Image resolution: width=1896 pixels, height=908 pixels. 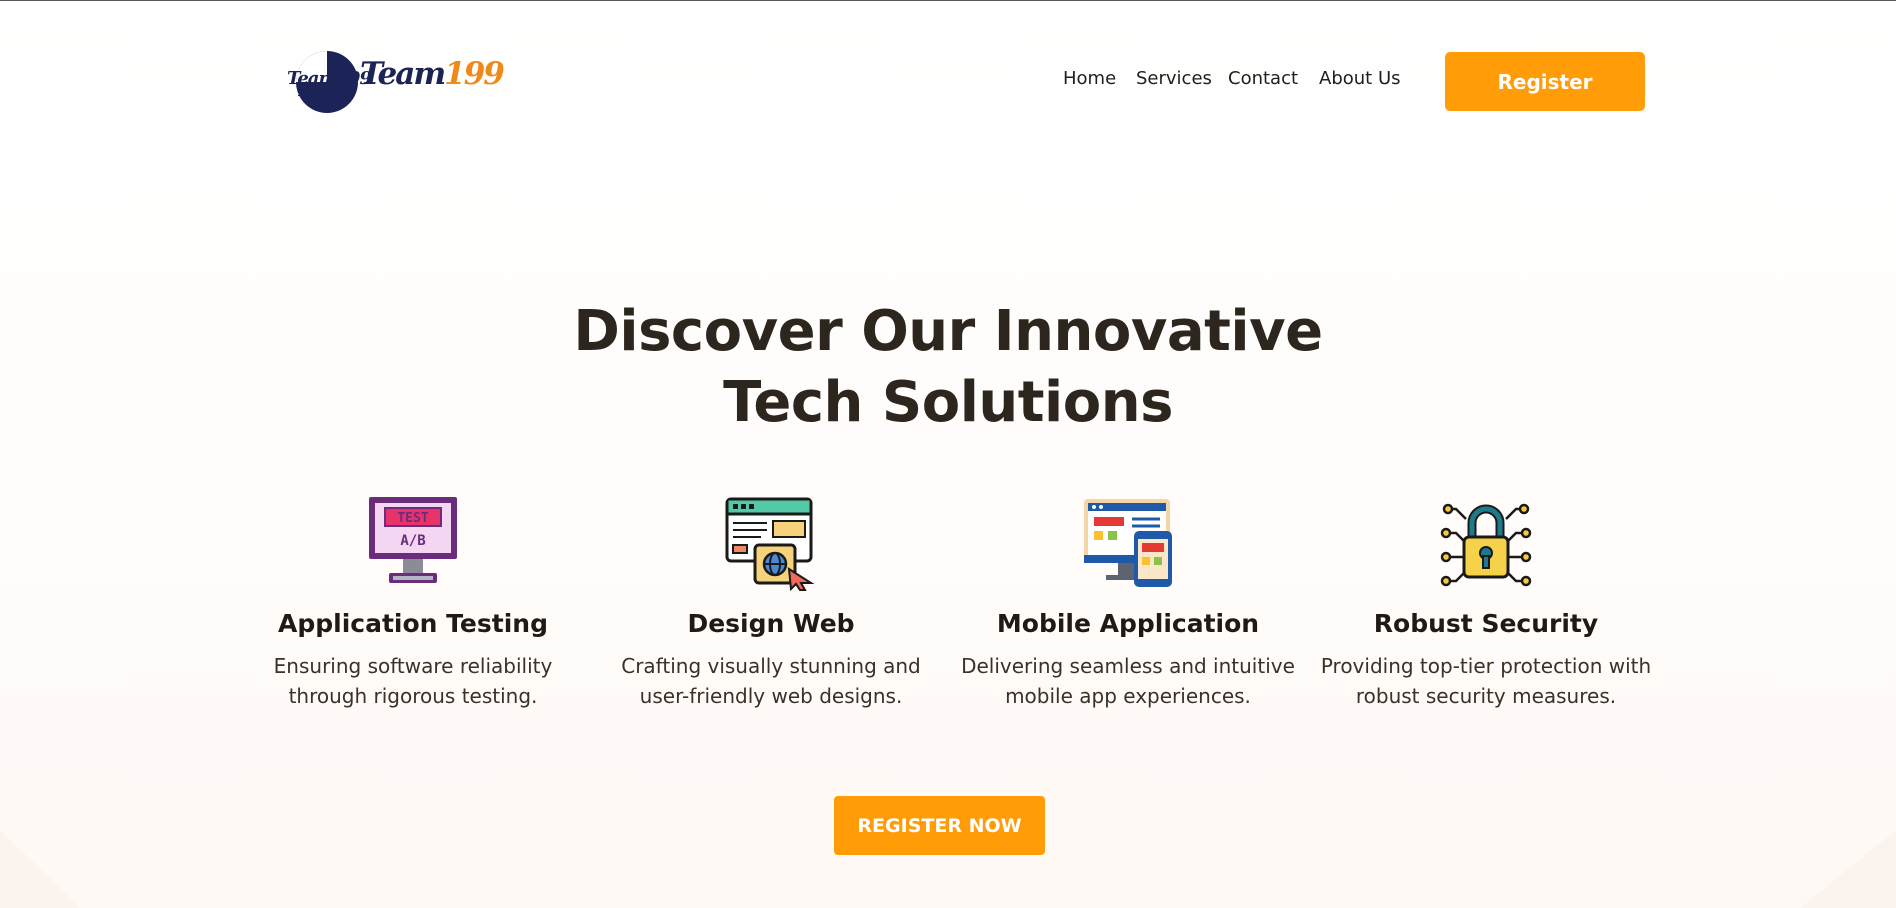 What do you see at coordinates (1263, 78) in the screenshot?
I see `nav-link-contact: Contact` at bounding box center [1263, 78].